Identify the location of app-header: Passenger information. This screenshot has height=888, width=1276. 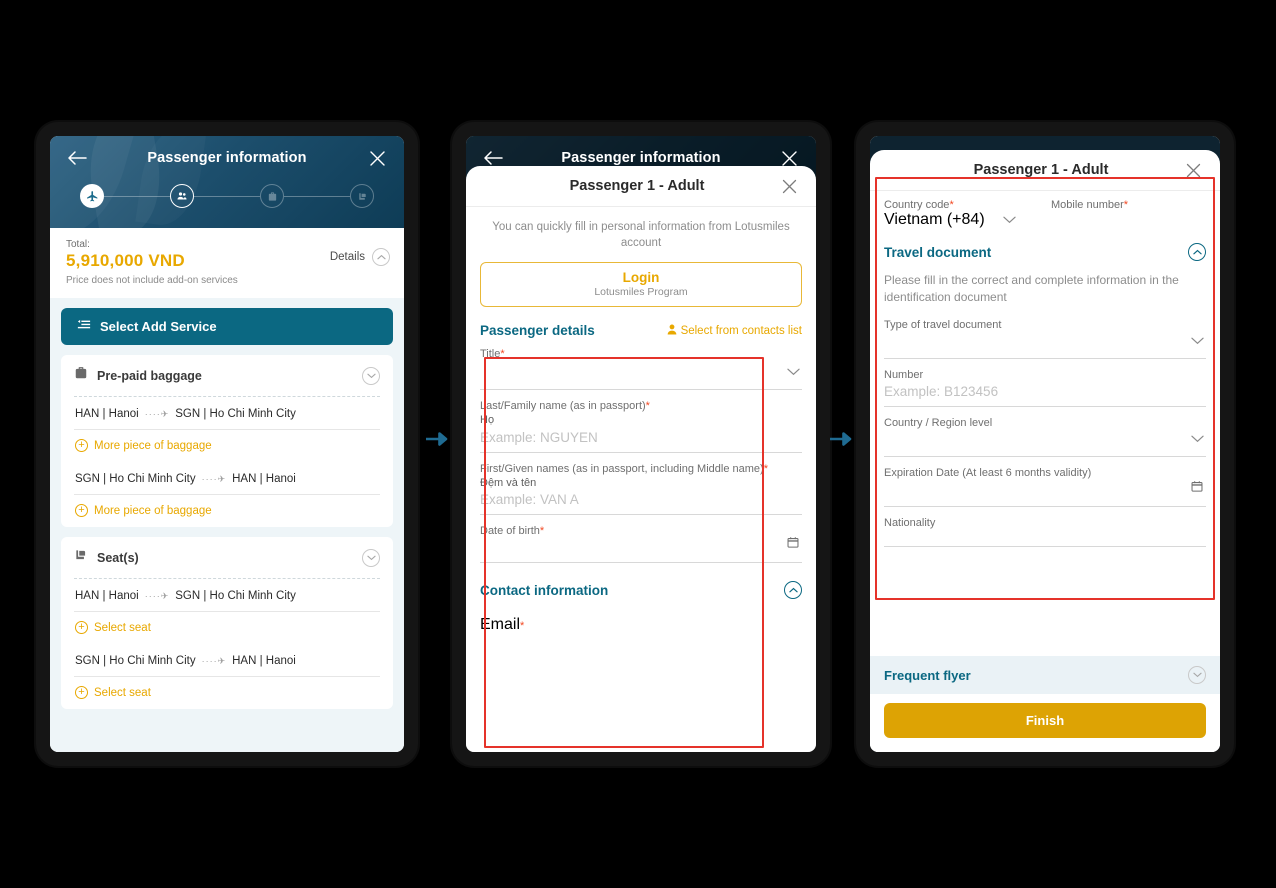
(227, 182).